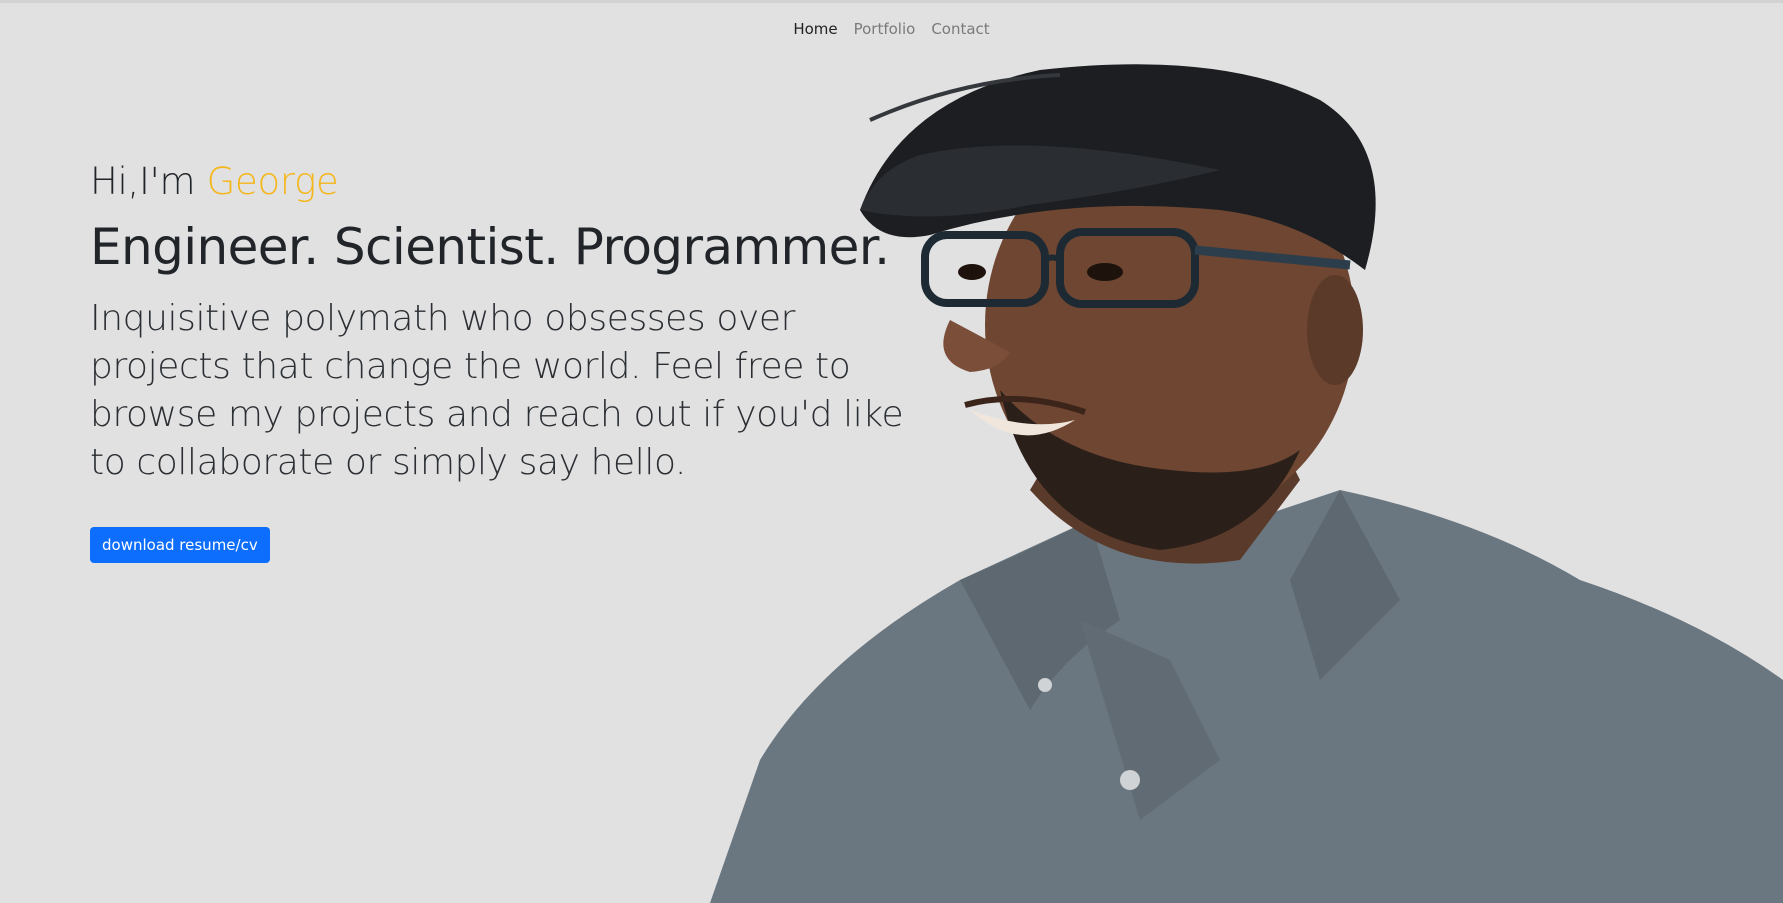  Describe the element at coordinates (891, 1) in the screenshot. I see `top-border` at that location.